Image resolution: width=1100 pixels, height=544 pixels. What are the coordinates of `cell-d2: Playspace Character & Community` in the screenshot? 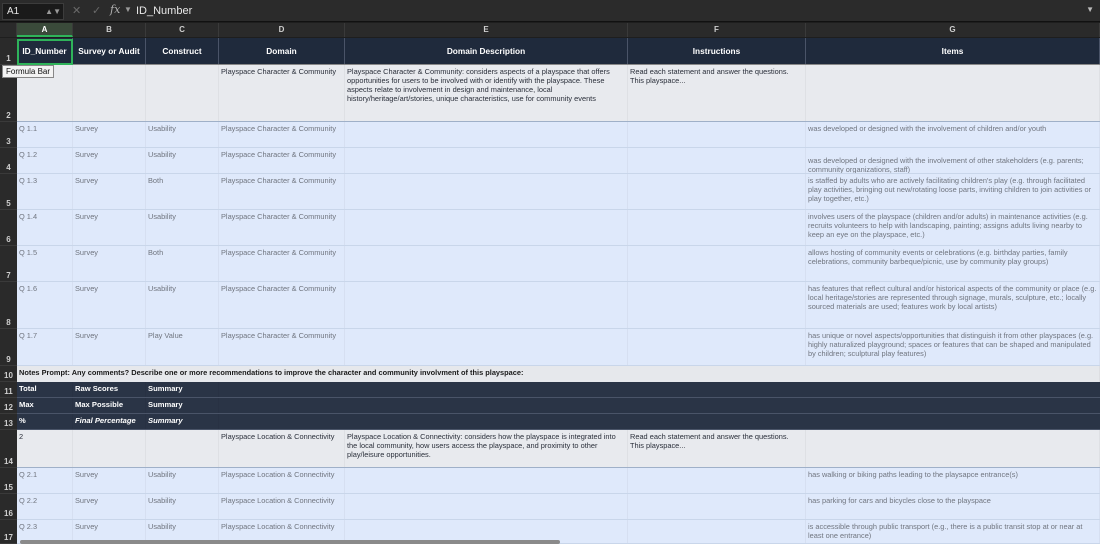 It's located at (282, 93).